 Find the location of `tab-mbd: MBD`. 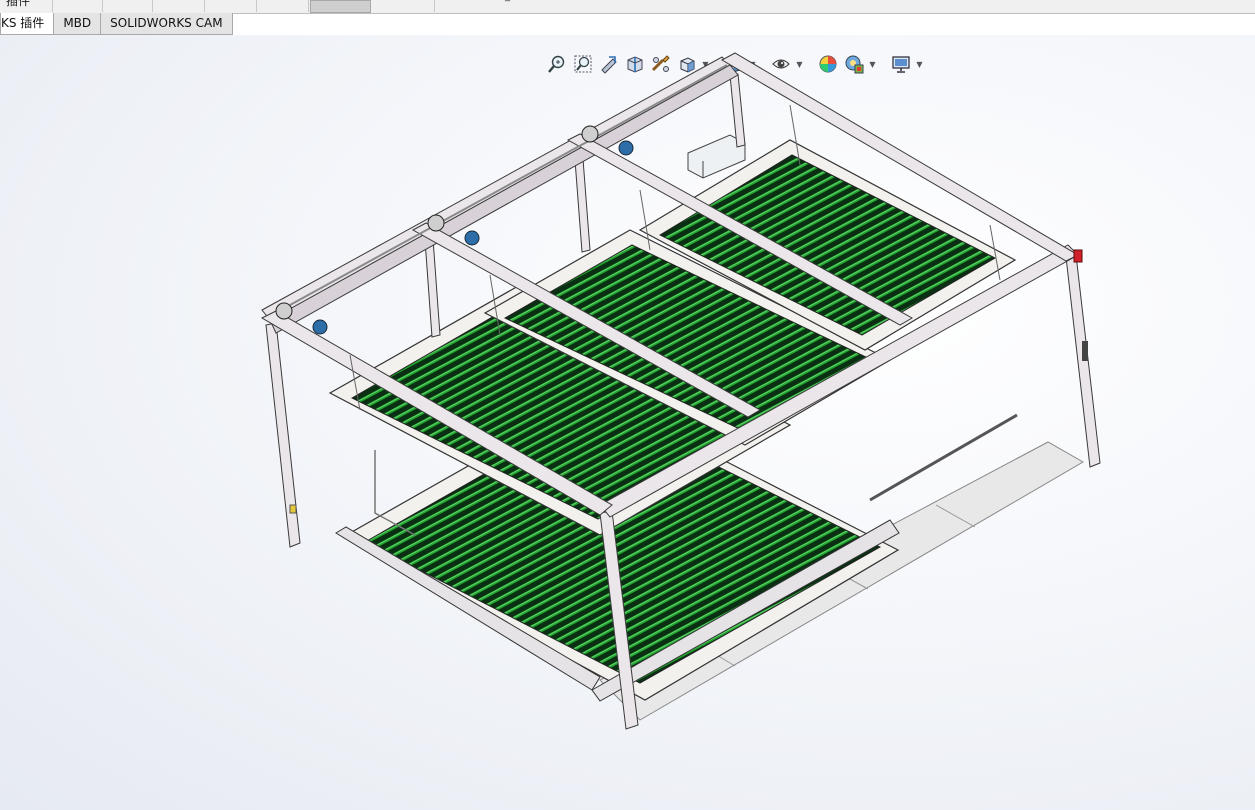

tab-mbd: MBD is located at coordinates (77, 24).